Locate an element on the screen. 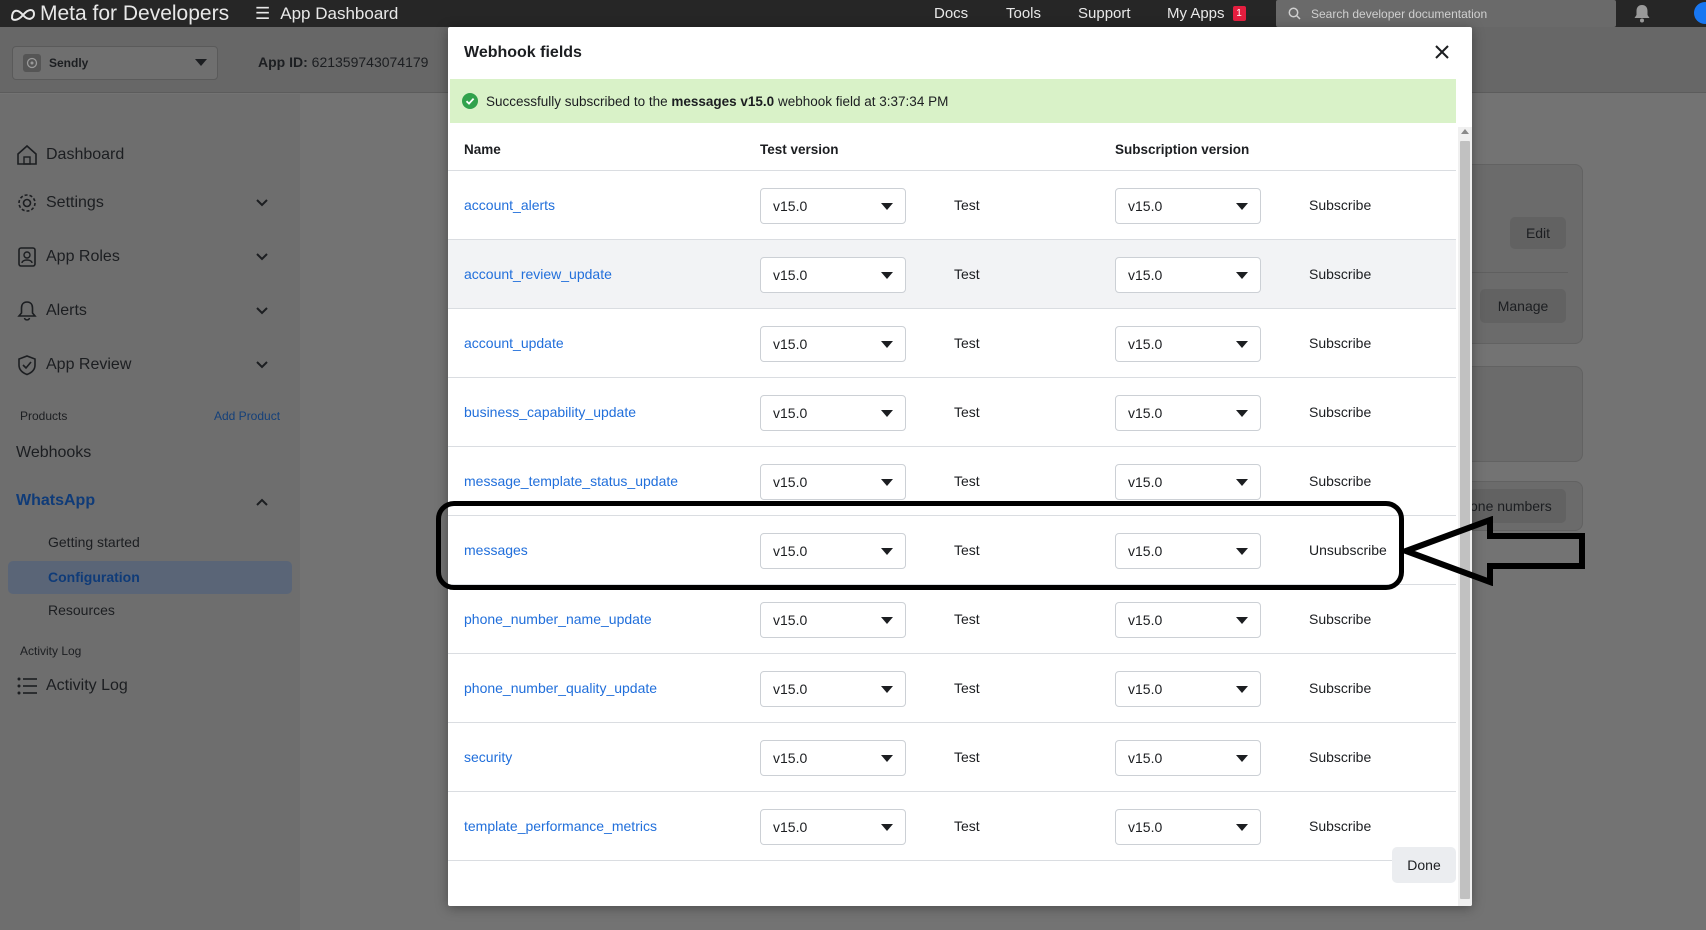 Image resolution: width=1706 pixels, height=930 pixels. app-dashboard-menu: ☰ App Dashboard is located at coordinates (326, 13).